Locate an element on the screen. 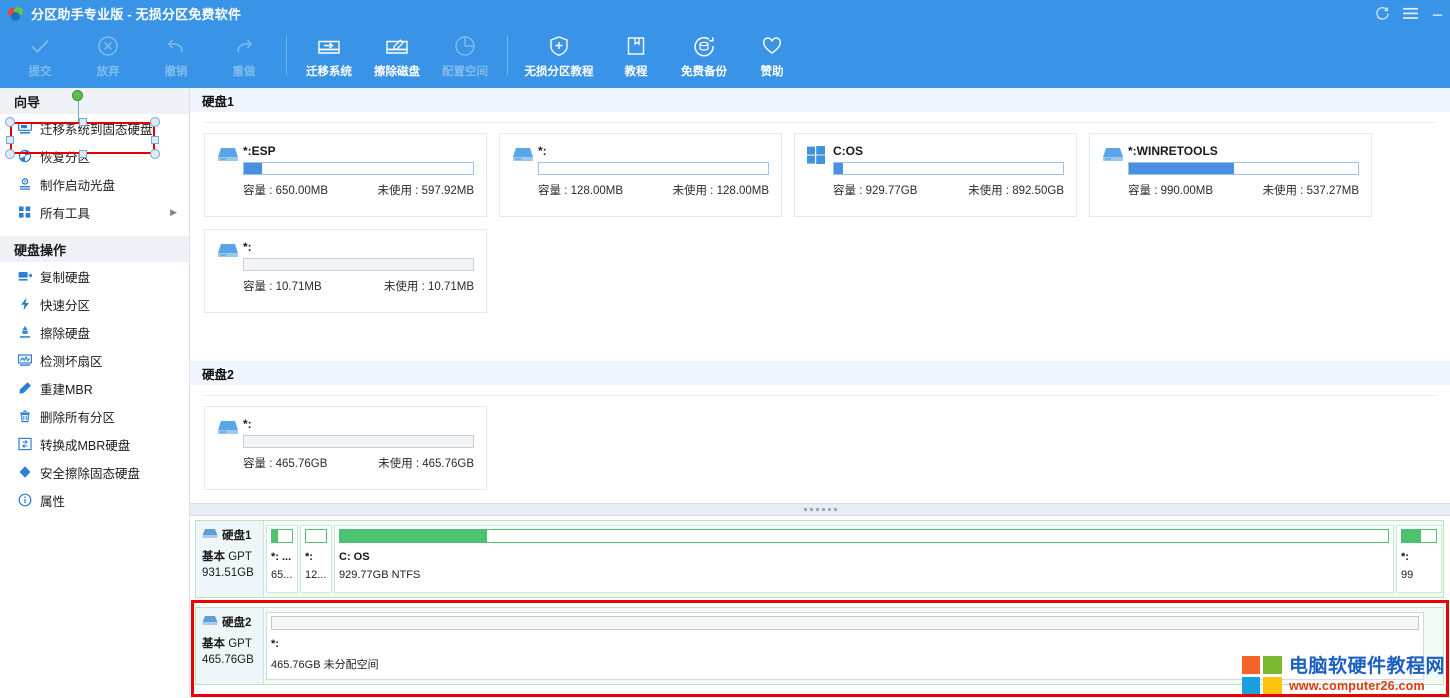 The width and height of the screenshot is (1450, 698). pane-splitter is located at coordinates (820, 509).